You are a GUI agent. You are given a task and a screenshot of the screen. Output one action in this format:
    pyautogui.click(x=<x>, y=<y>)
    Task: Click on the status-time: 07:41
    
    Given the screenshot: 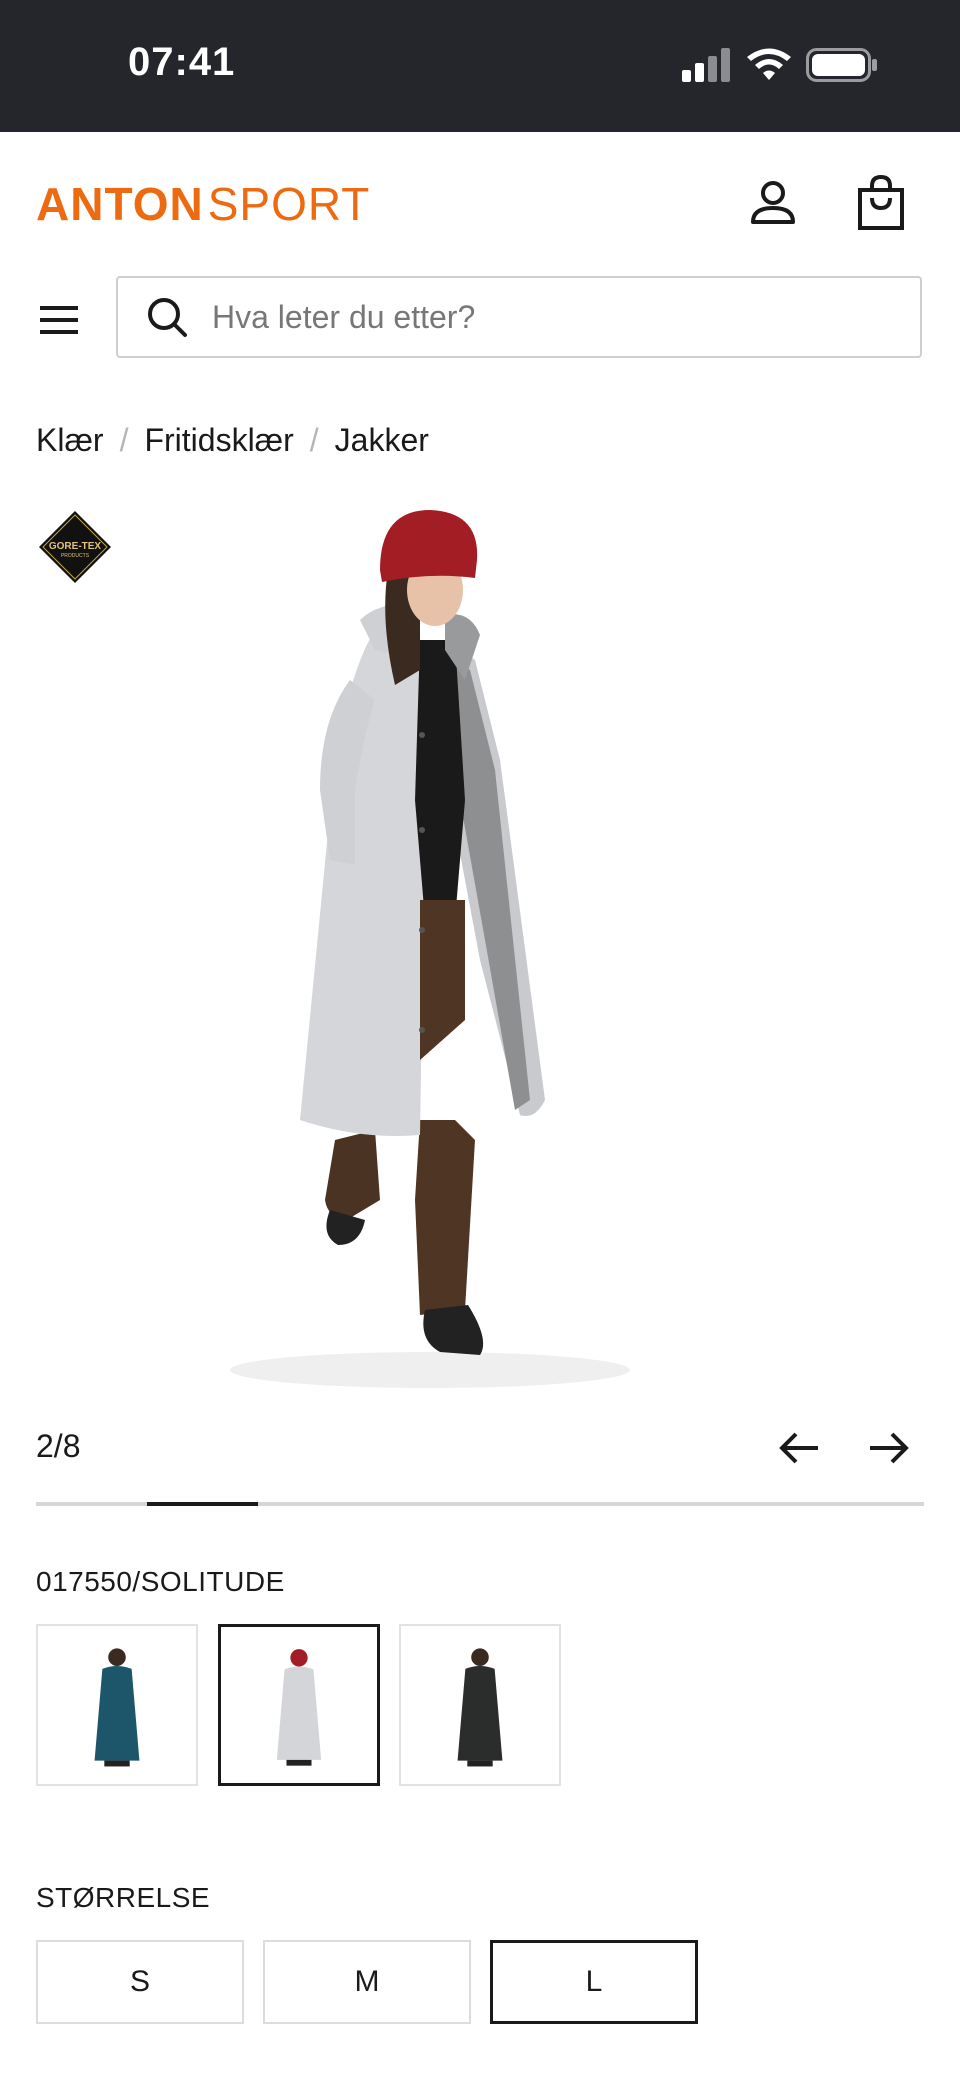 What is the action you would take?
    pyautogui.click(x=182, y=62)
    